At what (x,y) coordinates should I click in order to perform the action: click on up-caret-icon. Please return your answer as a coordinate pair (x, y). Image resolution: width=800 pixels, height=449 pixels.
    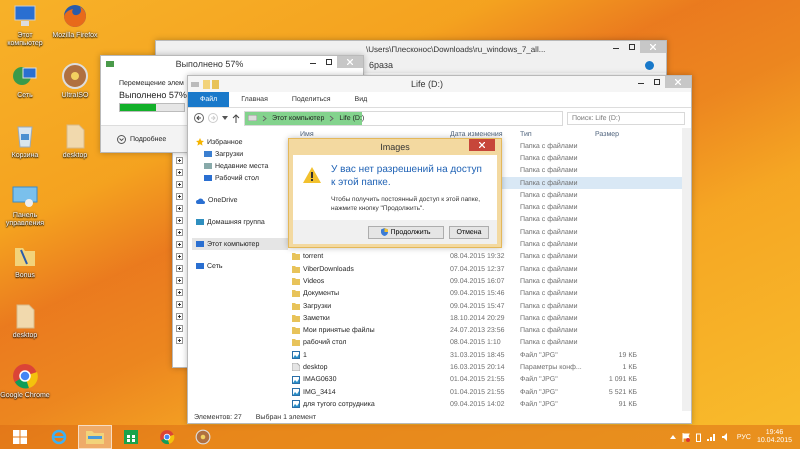
    Looking at the image, I should click on (673, 437).